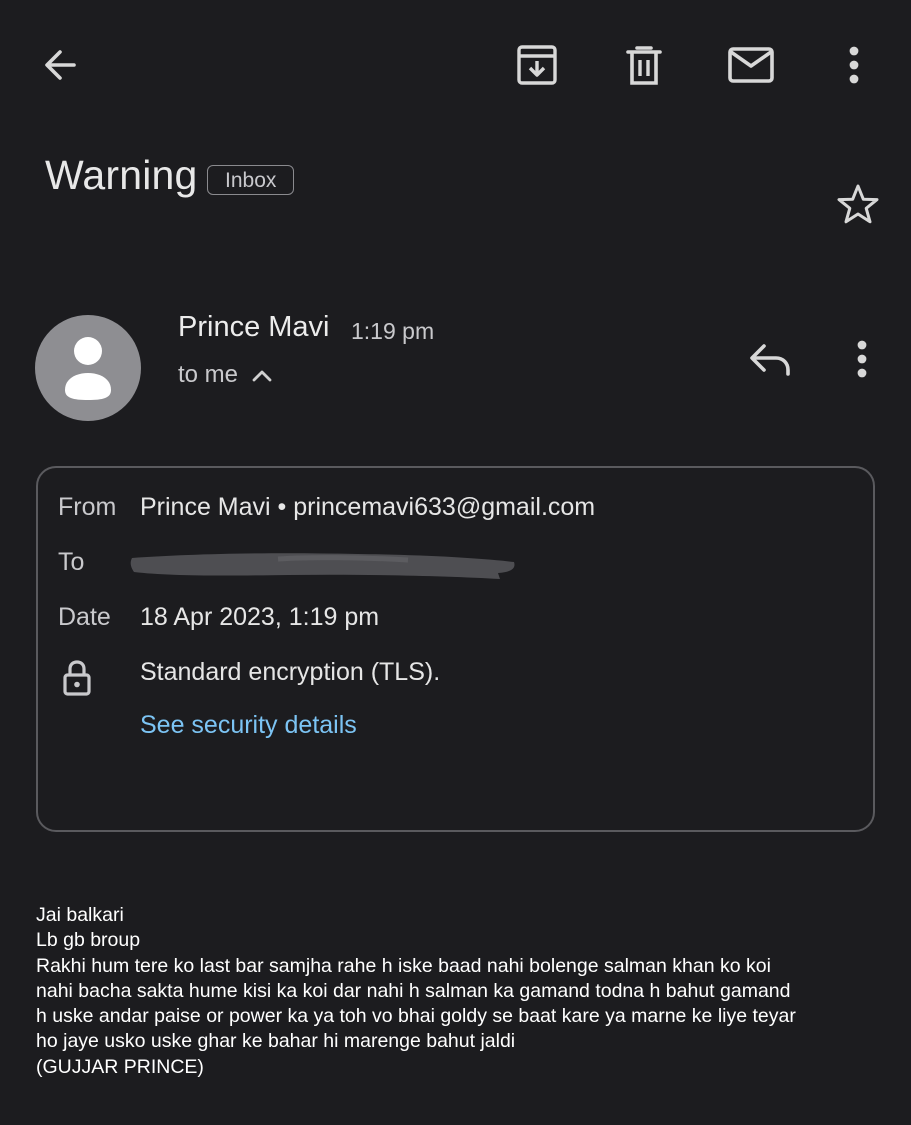  Describe the element at coordinates (80, 915) in the screenshot. I see `body-line: Jai balkari` at that location.